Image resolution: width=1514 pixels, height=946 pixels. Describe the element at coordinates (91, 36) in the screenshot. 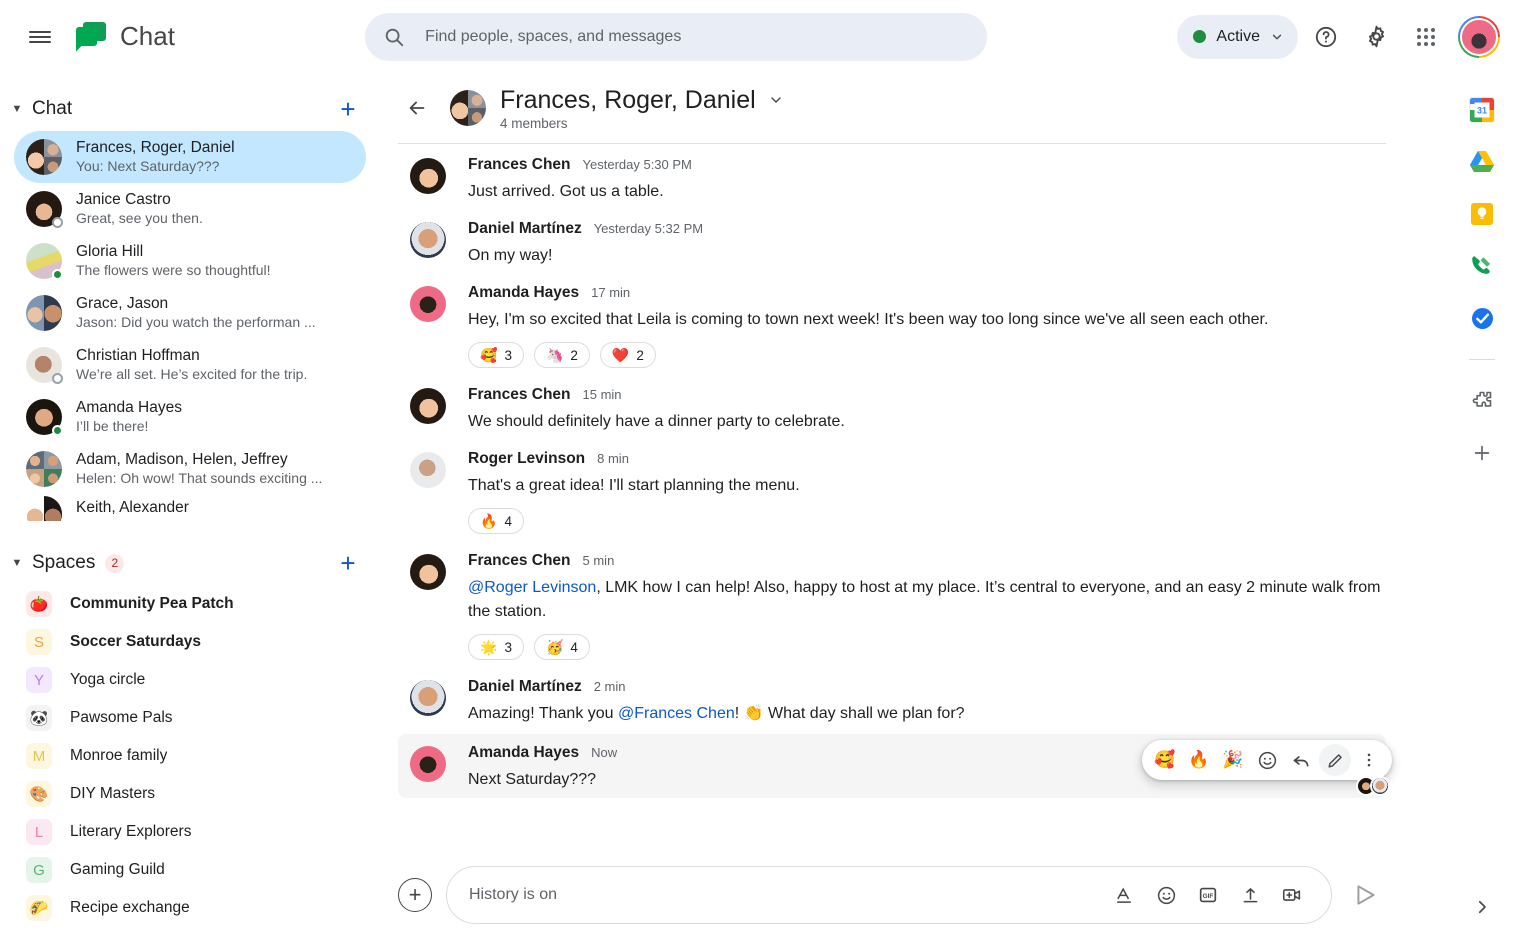

I see `google-chat-logo-icon` at that location.